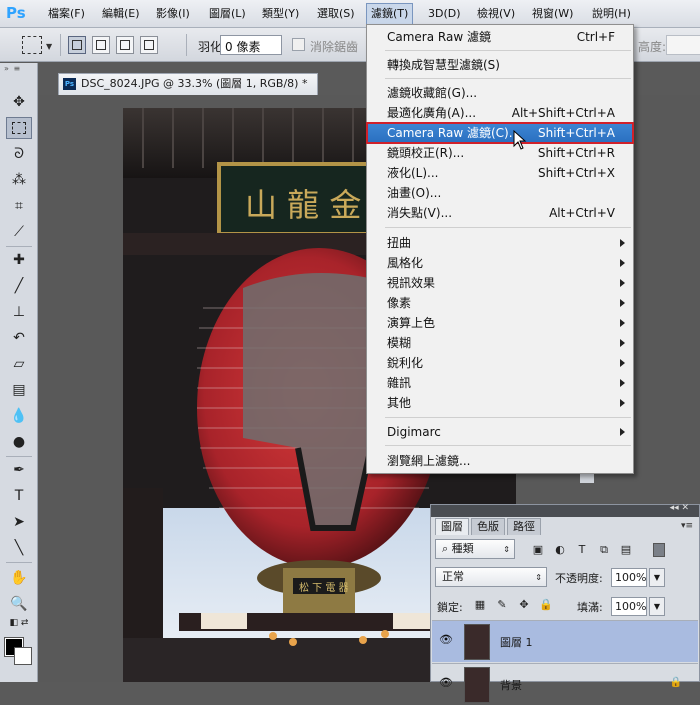 The image size is (700, 705). Describe the element at coordinates (19, 286) in the screenshot. I see `brush-icon: ╱` at that location.